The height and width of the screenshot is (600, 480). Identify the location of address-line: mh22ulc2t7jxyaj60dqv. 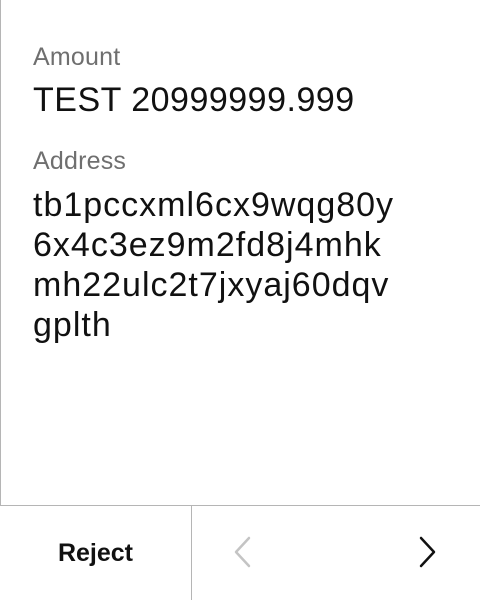
(211, 285).